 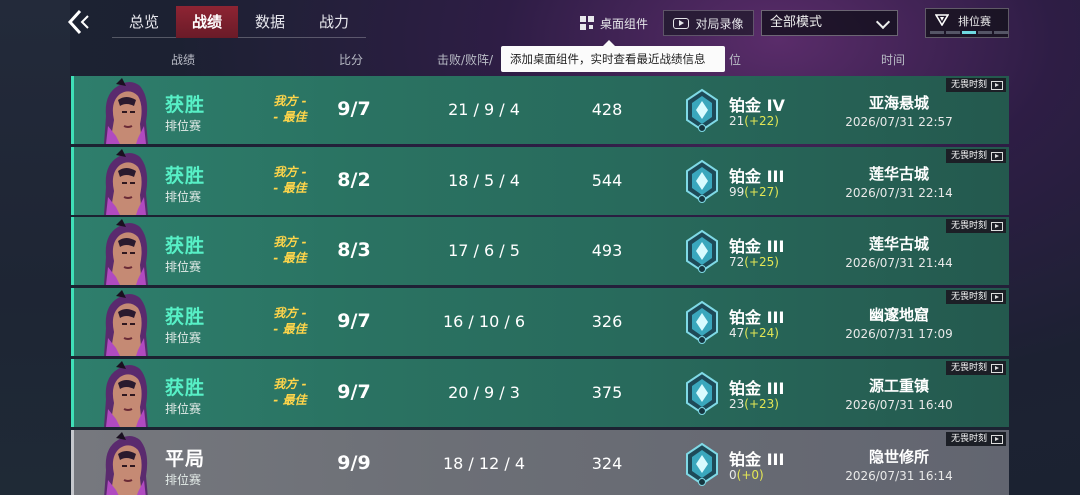 What do you see at coordinates (974, 21) in the screenshot?
I see `ranked-badge-label: 排位赛` at bounding box center [974, 21].